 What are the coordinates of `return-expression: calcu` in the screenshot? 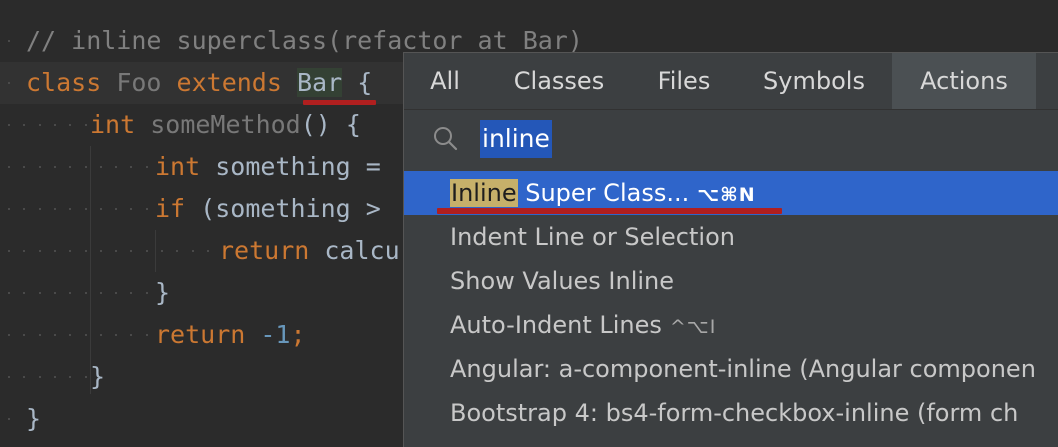 It's located at (362, 250).